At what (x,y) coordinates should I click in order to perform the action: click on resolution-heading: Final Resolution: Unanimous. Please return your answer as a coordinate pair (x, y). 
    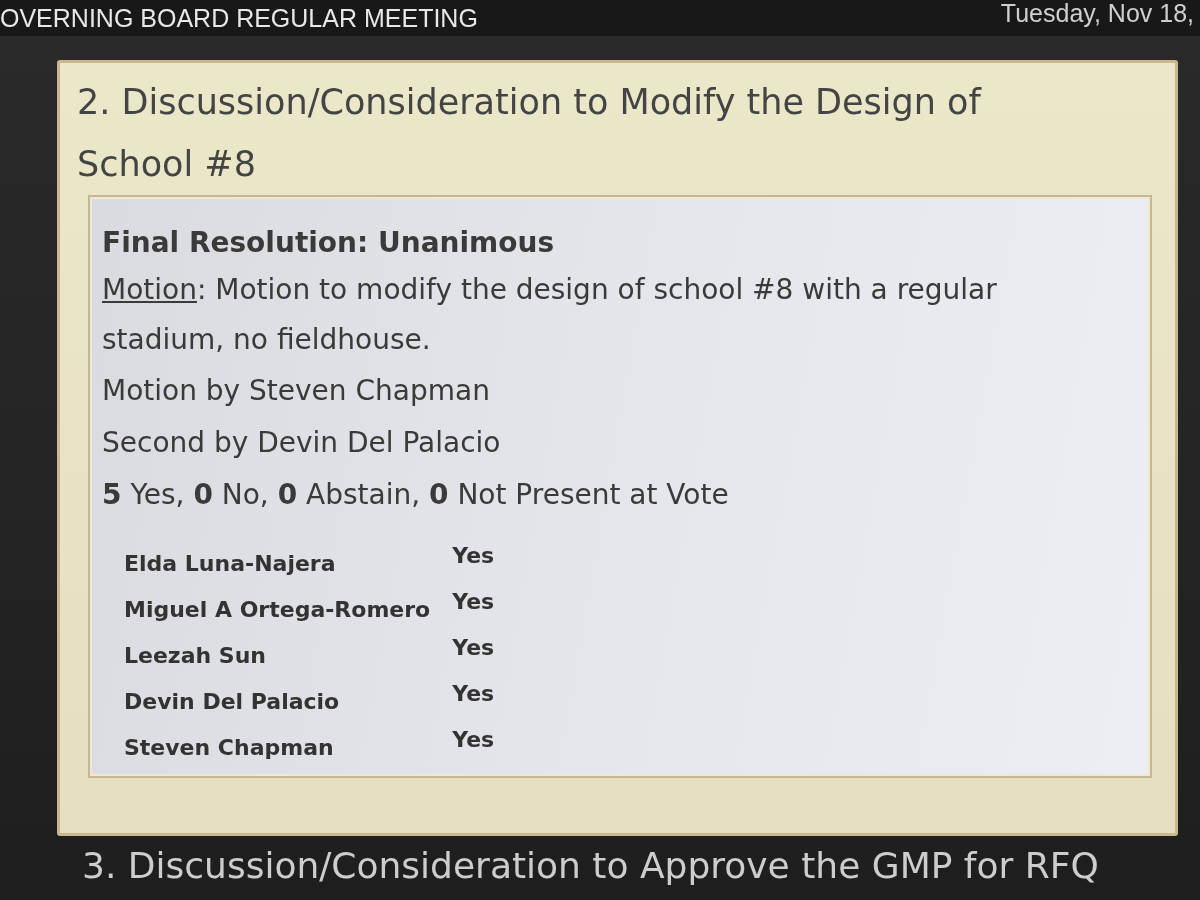
    Looking at the image, I should click on (329, 243).